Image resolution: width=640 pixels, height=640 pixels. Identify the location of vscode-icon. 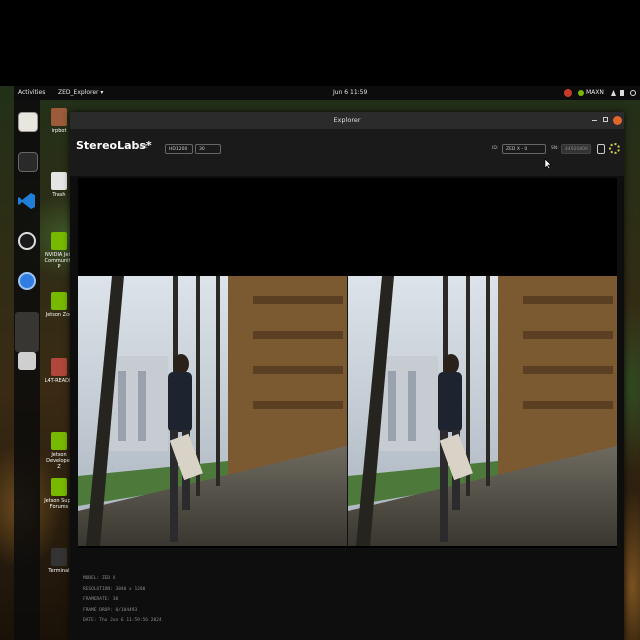
(27, 201).